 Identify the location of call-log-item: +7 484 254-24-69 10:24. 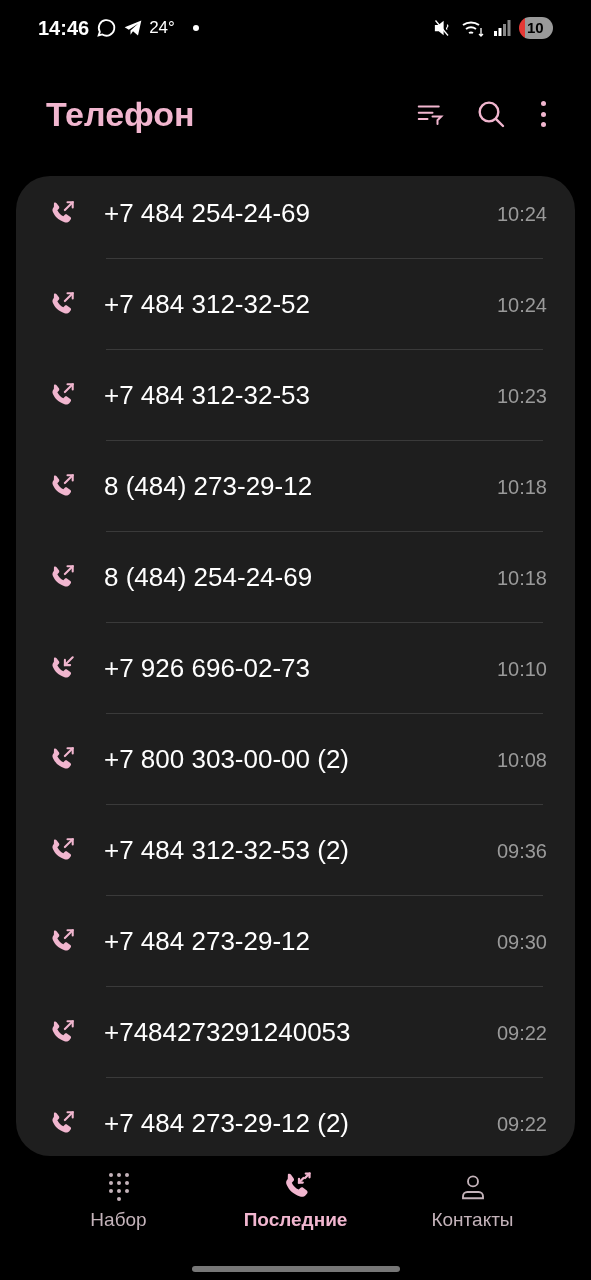
(295, 217).